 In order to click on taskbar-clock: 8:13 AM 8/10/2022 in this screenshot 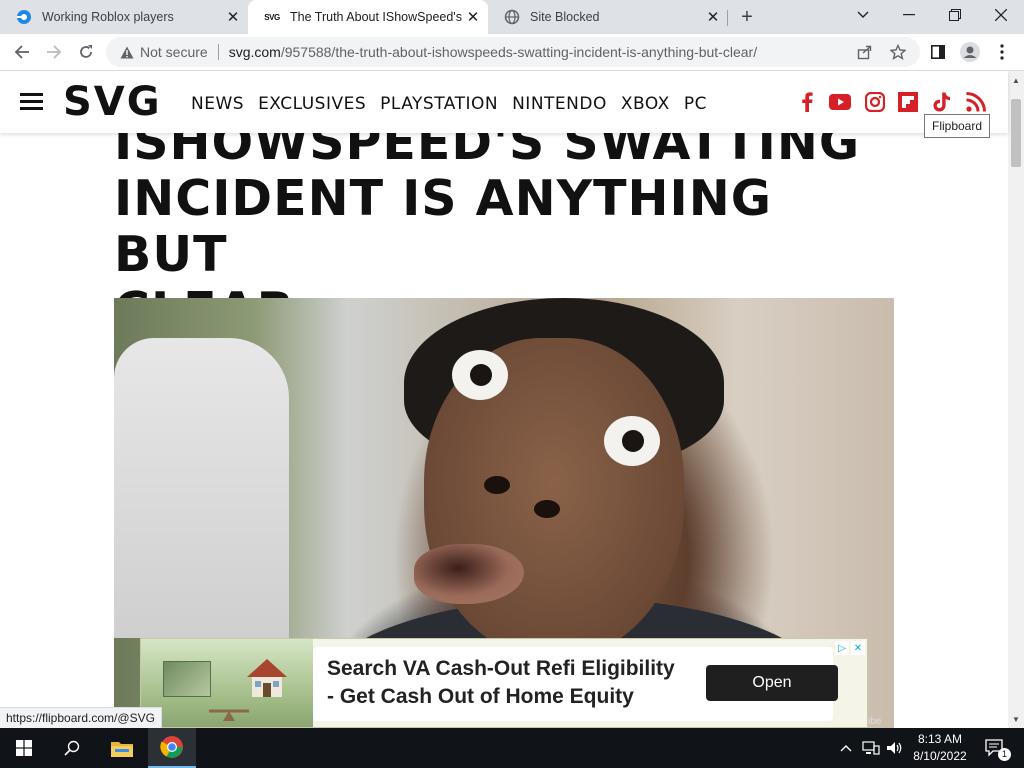, I will do `click(940, 748)`.